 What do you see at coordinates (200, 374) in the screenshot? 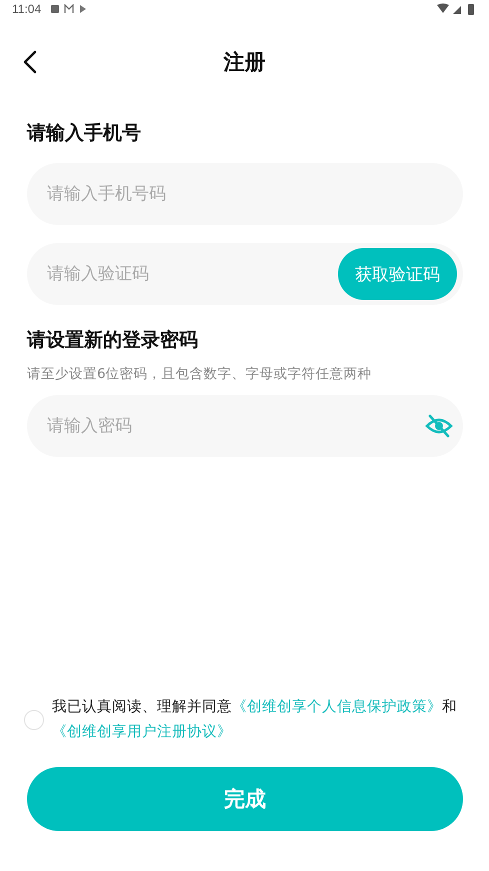
I see `password-hint: 请至少设置6位密码，且包含数字、字母或字符任意两种` at bounding box center [200, 374].